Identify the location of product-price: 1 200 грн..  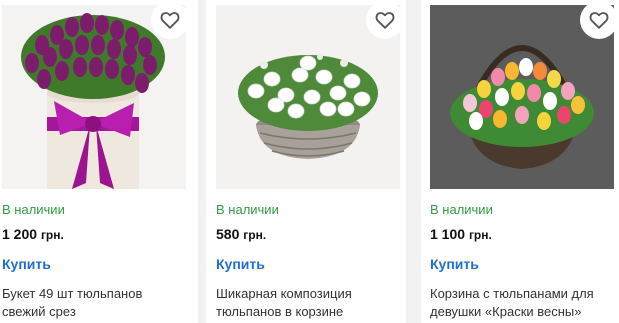
(33, 234).